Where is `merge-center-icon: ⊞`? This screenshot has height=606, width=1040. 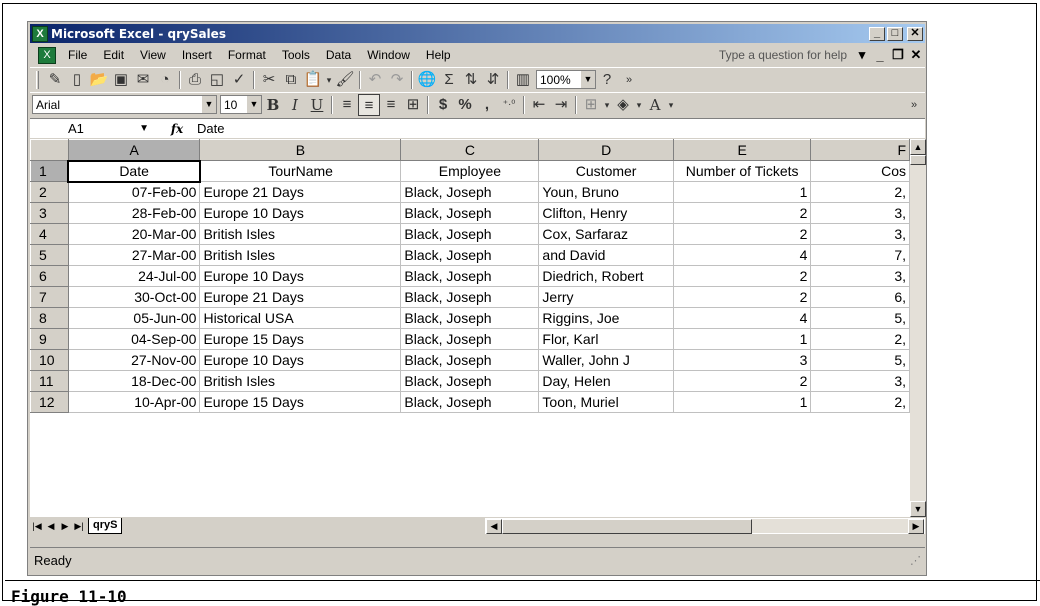 merge-center-icon: ⊞ is located at coordinates (413, 105).